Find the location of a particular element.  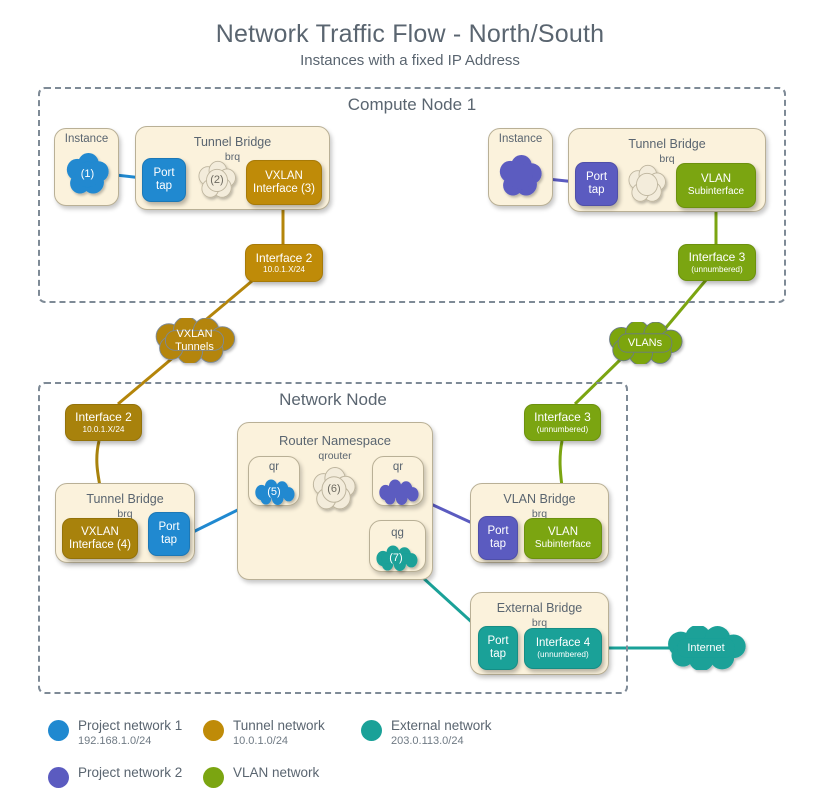

external-bridge-port-tap-line1: Port is located at coordinates (498, 641).